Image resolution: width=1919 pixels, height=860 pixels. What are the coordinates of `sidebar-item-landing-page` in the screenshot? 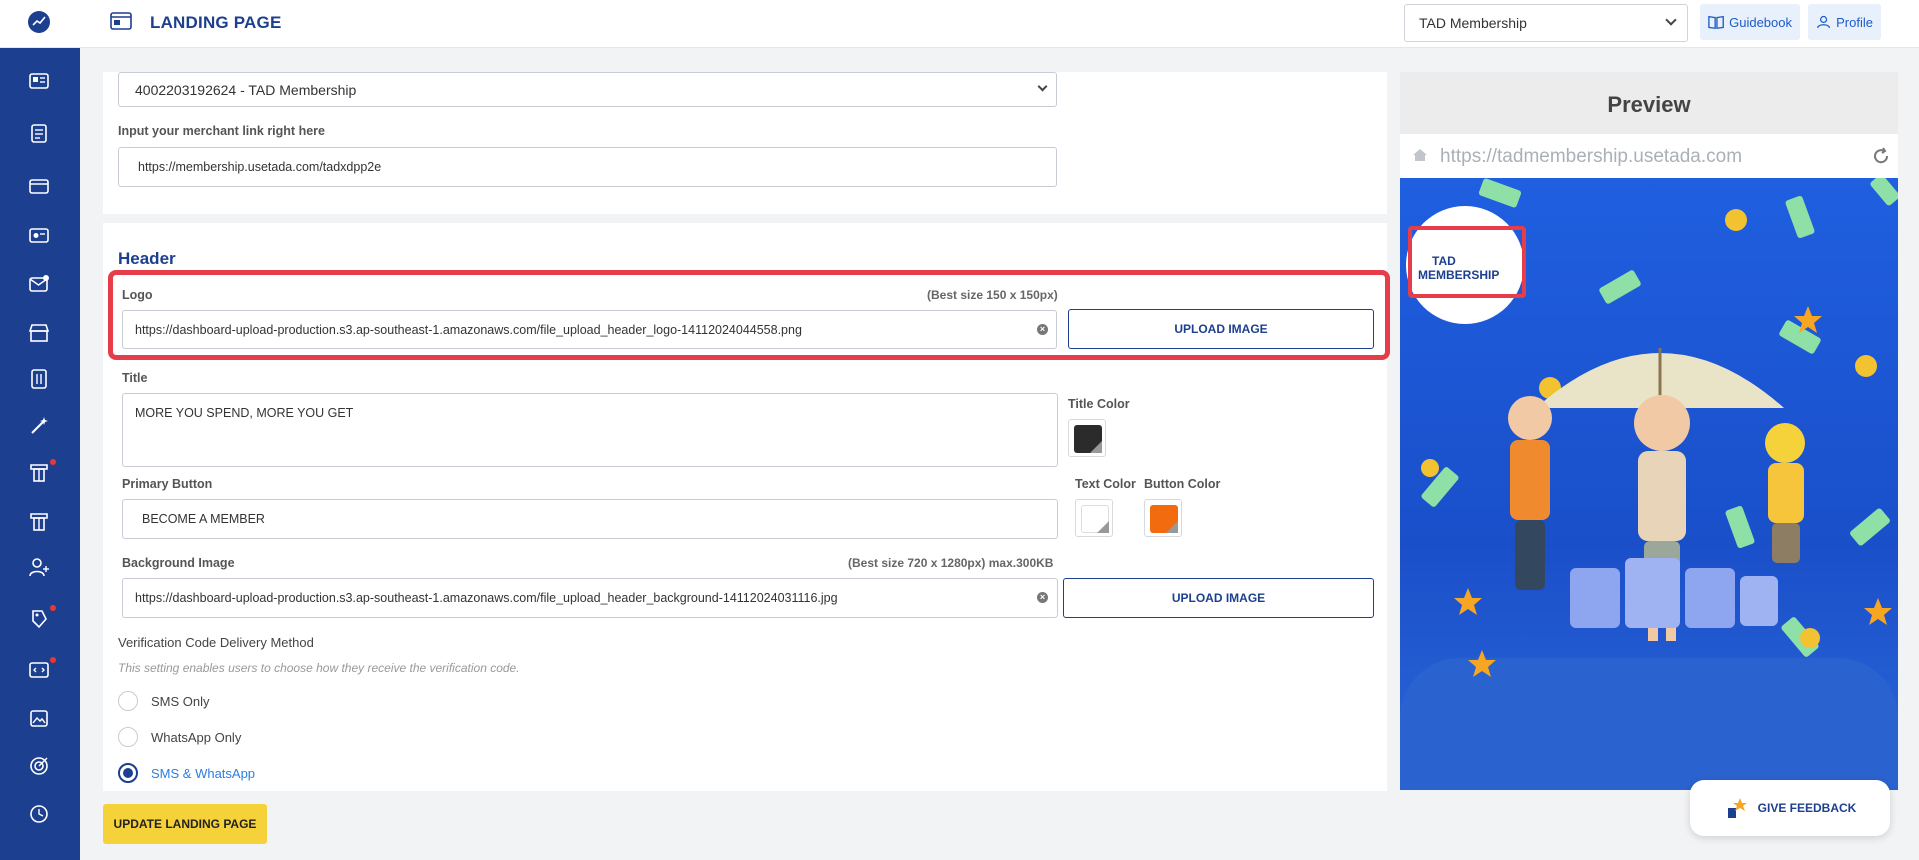 It's located at (41, 670).